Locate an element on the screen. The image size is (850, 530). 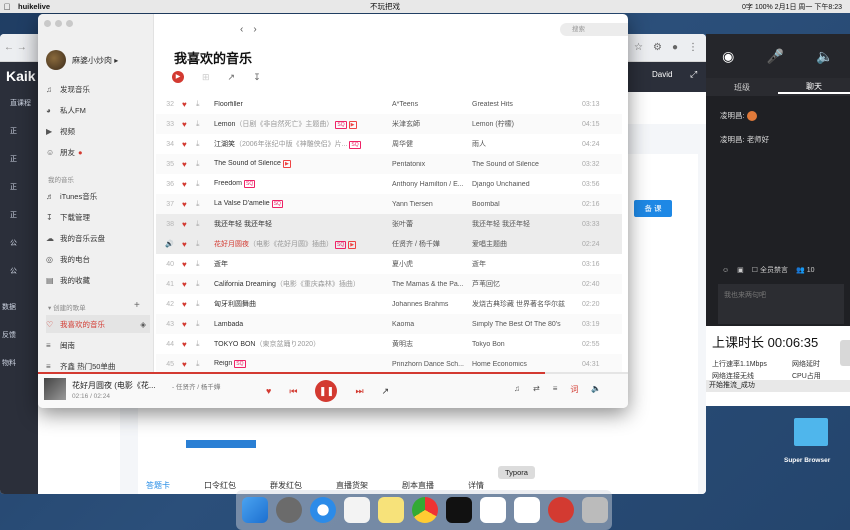
star-icon: ☆ is located at coordinates (638, 47).